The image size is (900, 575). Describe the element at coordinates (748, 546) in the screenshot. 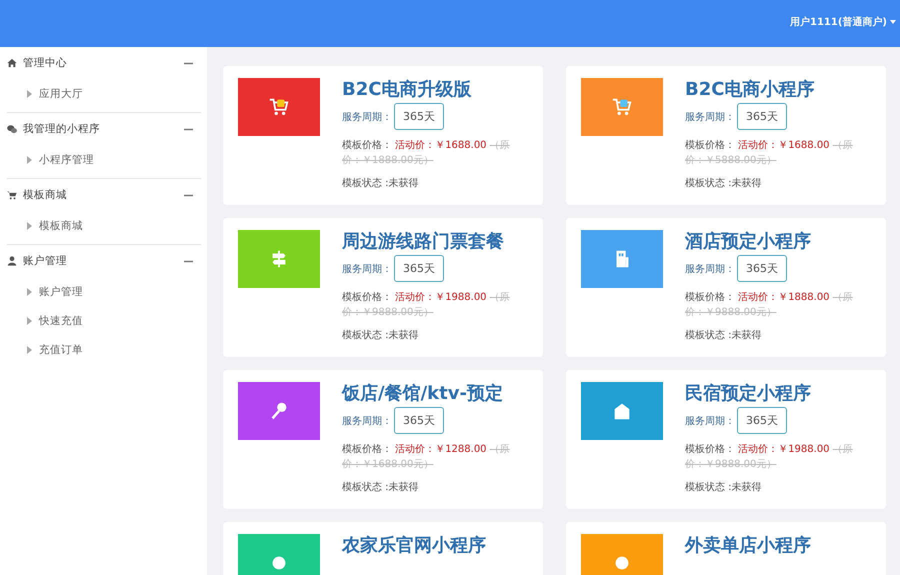

I see `template-title: 外卖单店小程序` at that location.